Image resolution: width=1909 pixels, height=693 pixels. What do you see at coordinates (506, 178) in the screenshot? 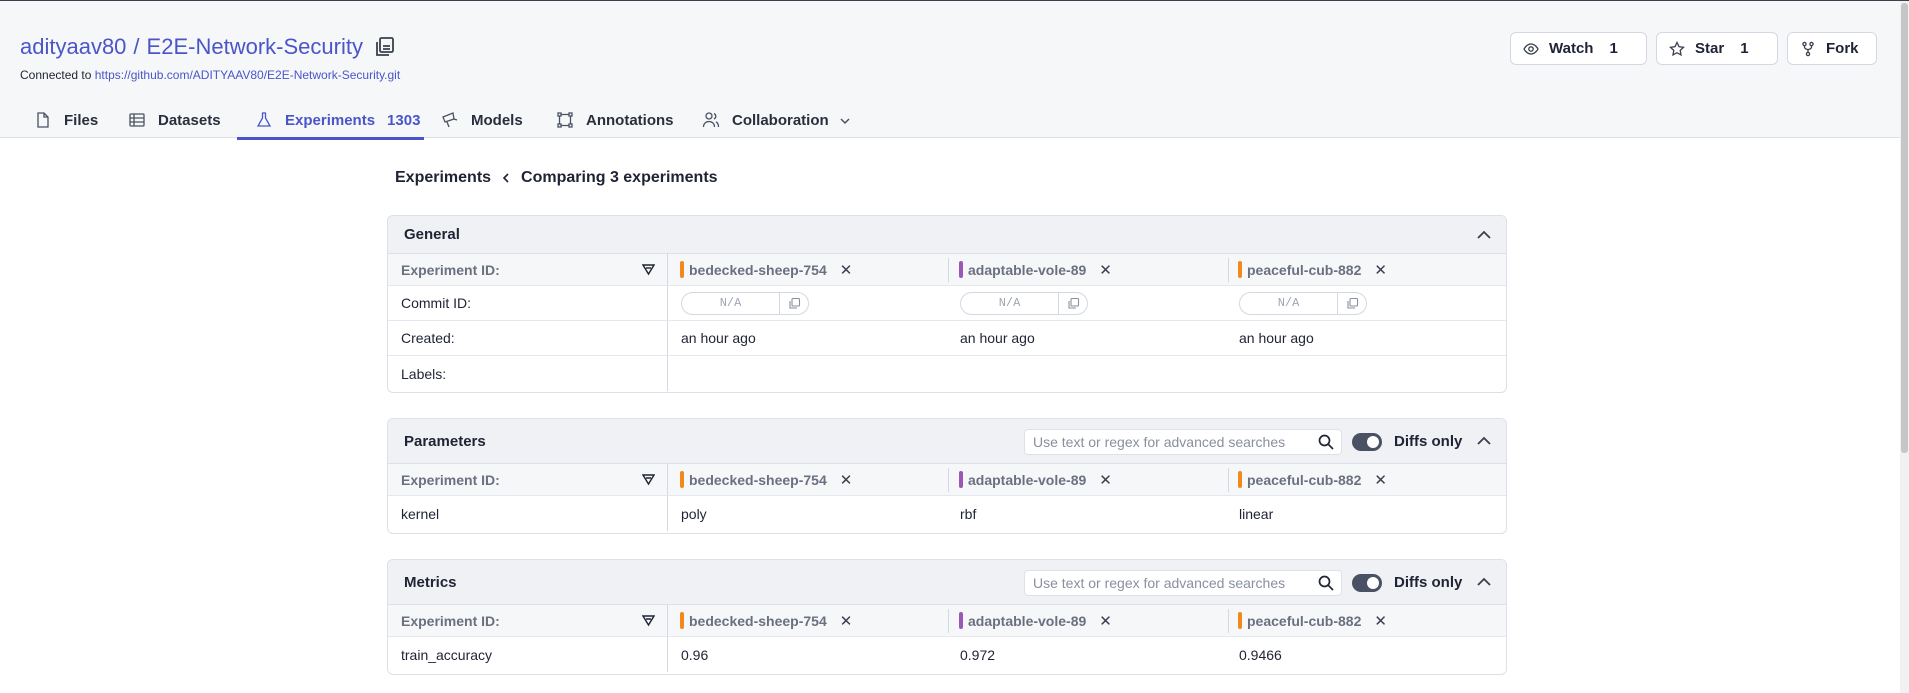
I see `chevron-left-icon` at bounding box center [506, 178].